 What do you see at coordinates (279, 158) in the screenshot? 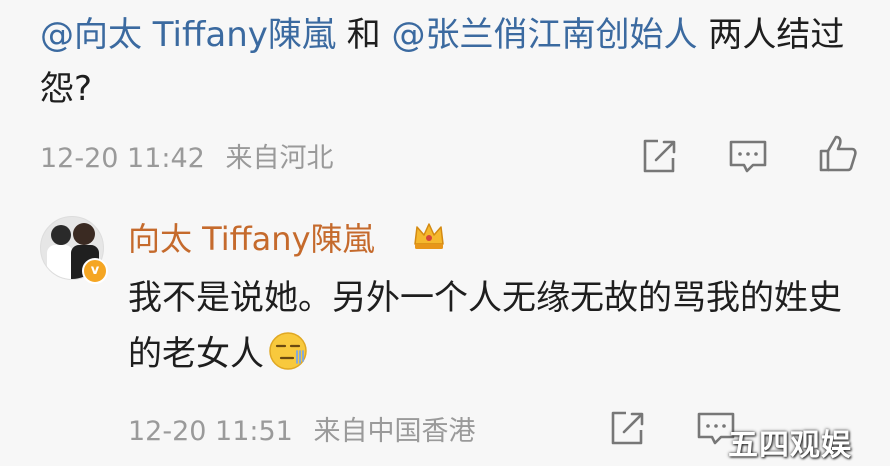
I see `post-source: 来自河北` at bounding box center [279, 158].